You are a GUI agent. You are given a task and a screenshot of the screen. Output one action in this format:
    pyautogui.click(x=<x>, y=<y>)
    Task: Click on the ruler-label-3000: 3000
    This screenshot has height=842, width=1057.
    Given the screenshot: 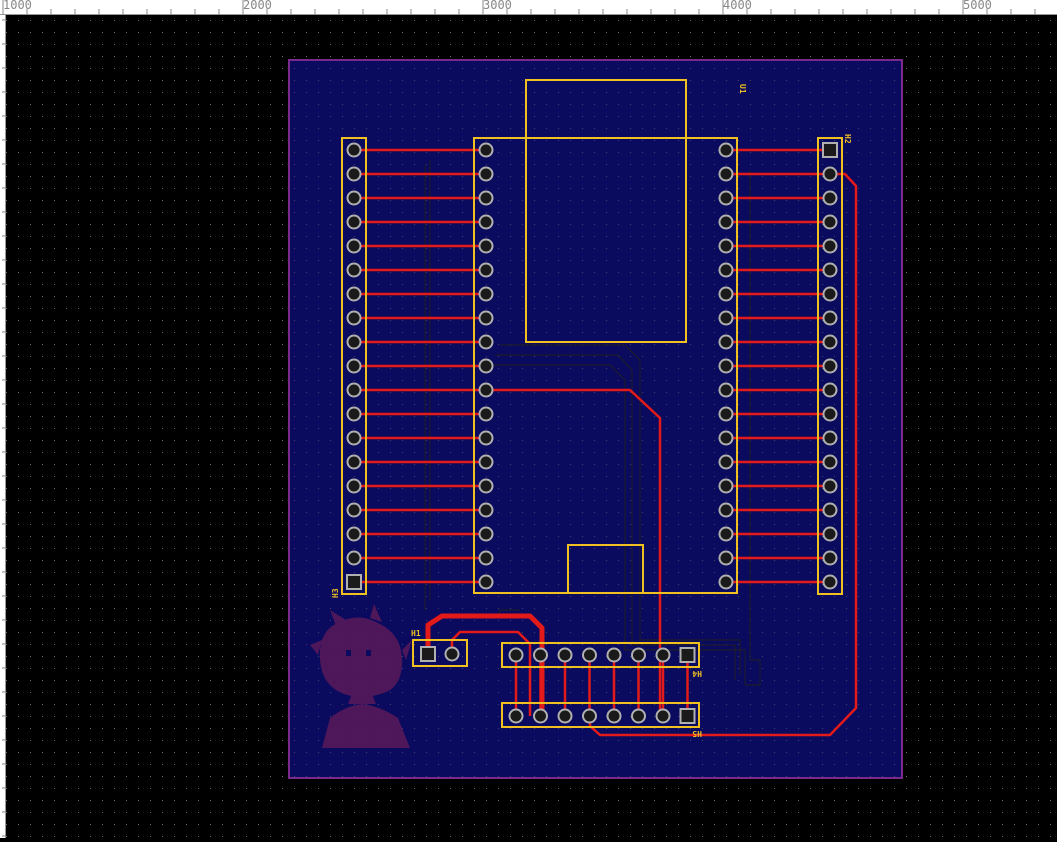 What is the action you would take?
    pyautogui.click(x=497, y=6)
    